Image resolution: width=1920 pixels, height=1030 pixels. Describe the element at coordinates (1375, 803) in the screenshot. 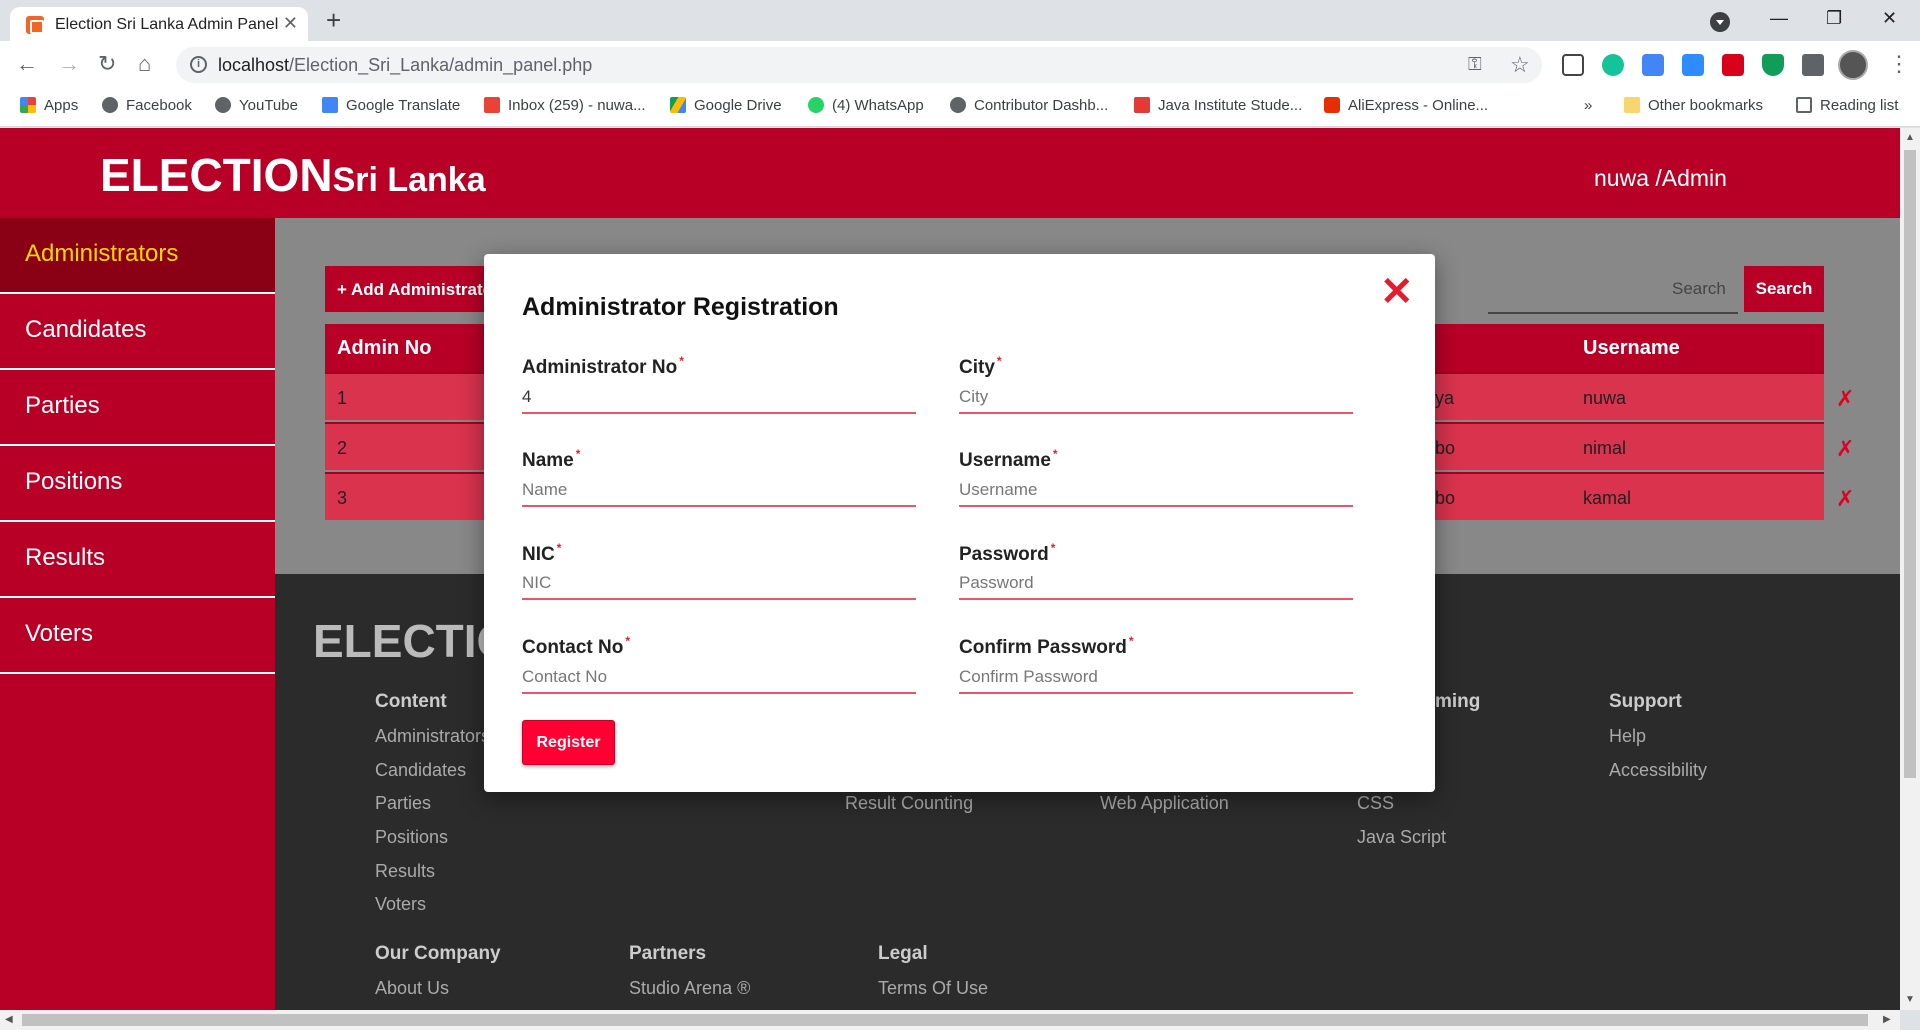

I see `footer-link: CSS` at that location.